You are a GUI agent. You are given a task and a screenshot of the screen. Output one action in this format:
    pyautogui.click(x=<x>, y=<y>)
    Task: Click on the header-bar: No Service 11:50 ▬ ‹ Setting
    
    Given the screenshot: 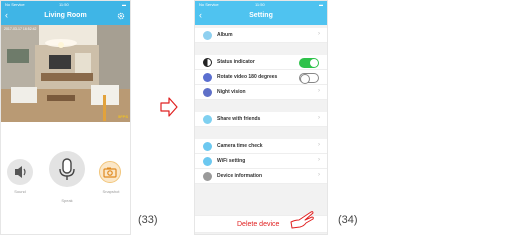 What is the action you would take?
    pyautogui.click(x=261, y=13)
    